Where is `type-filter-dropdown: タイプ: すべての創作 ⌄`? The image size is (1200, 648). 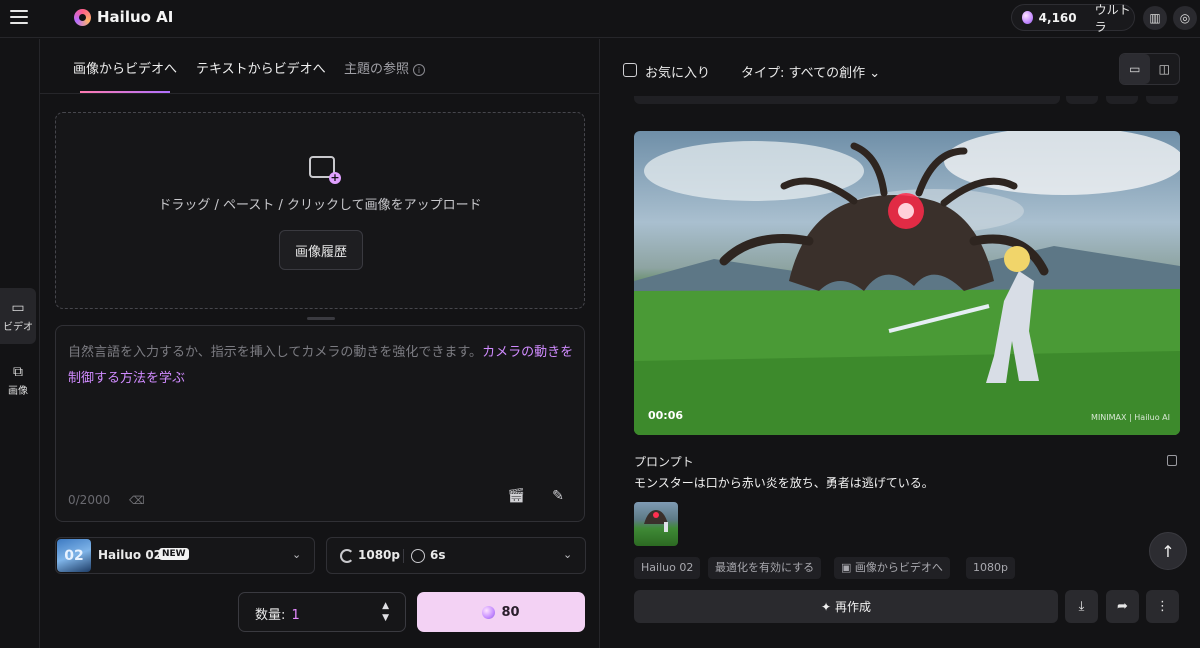 type-filter-dropdown: タイプ: すべての創作 ⌄ is located at coordinates (810, 71).